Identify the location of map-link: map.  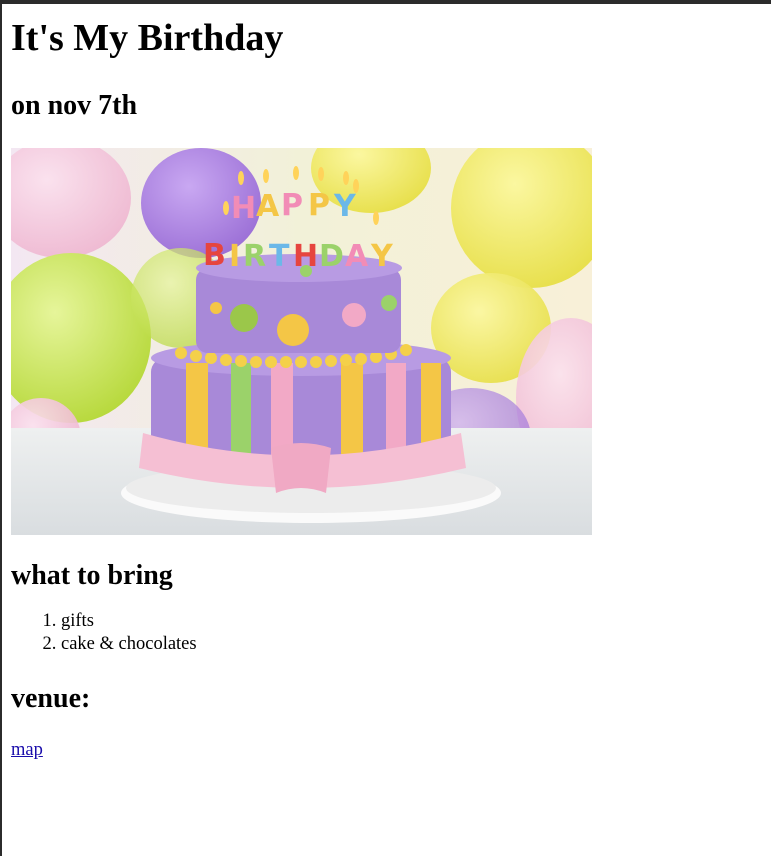
(27, 750).